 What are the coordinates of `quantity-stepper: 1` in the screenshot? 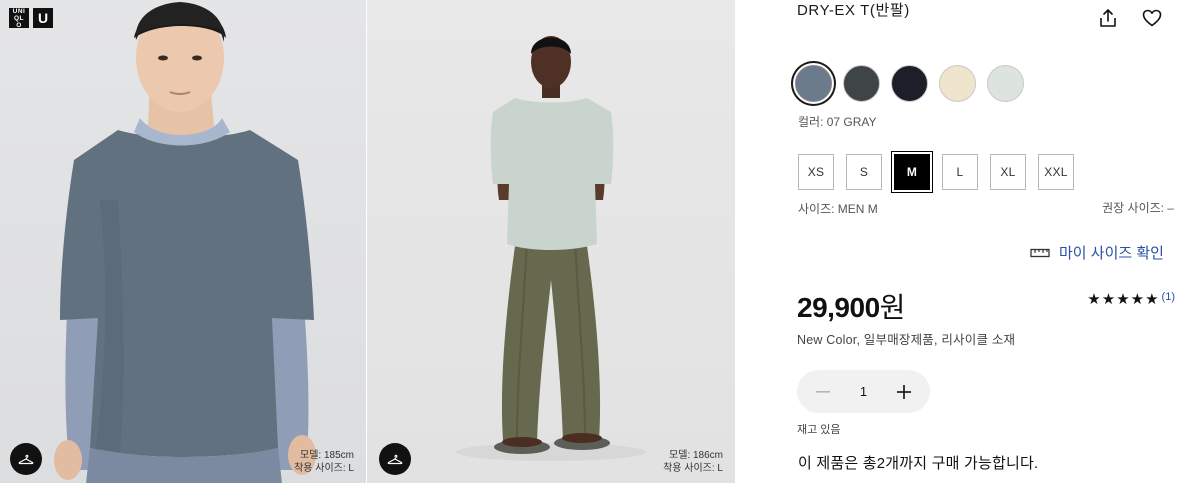 It's located at (863, 391).